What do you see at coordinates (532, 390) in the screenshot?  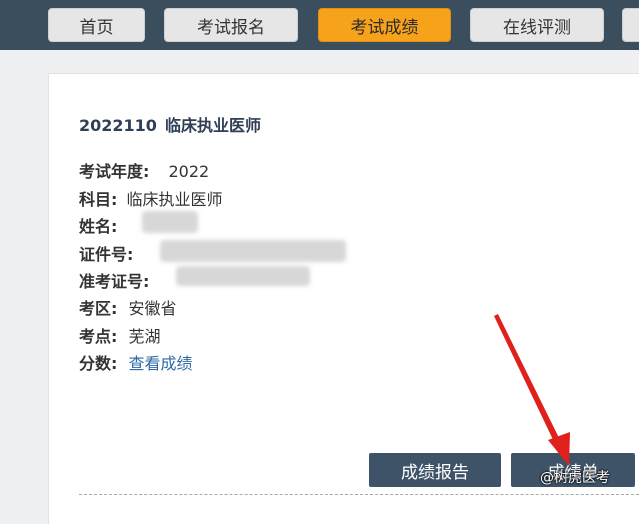 I see `red-arrow-annotation` at bounding box center [532, 390].